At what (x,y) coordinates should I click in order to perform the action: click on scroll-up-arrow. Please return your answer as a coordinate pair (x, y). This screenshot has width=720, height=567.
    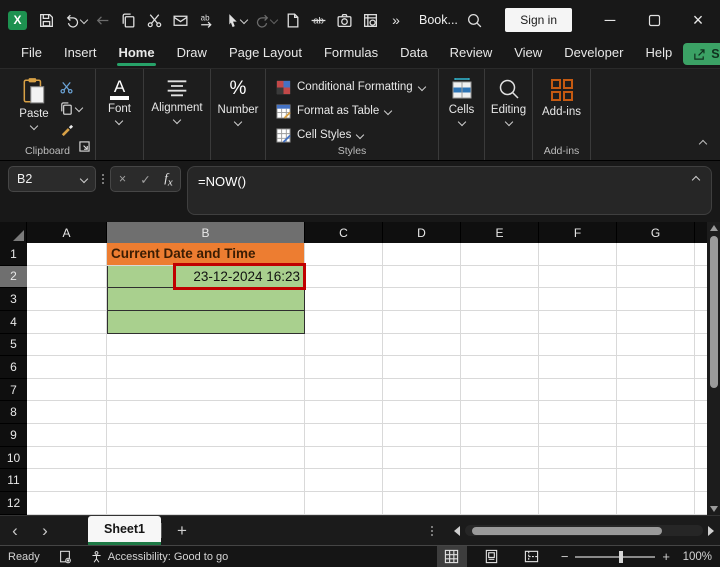
    Looking at the image, I should click on (713, 228).